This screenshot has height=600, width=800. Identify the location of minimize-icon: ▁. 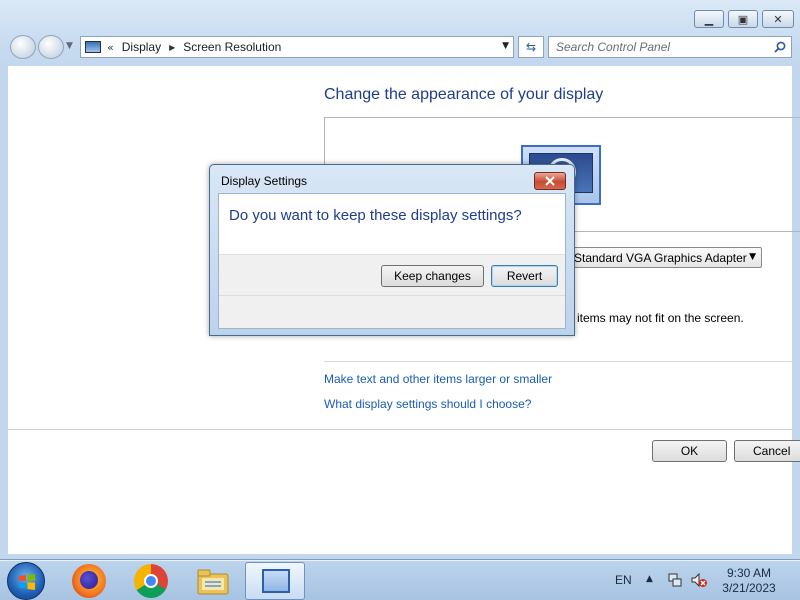
(709, 19).